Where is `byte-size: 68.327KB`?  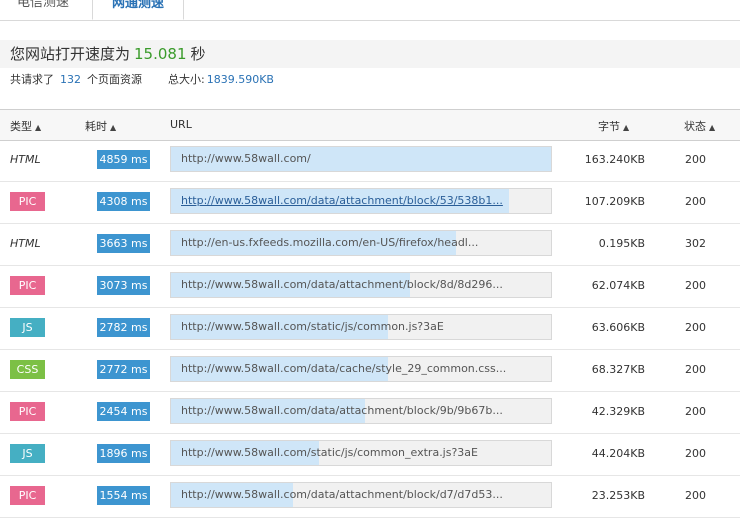
byte-size: 68.327KB is located at coordinates (618, 369).